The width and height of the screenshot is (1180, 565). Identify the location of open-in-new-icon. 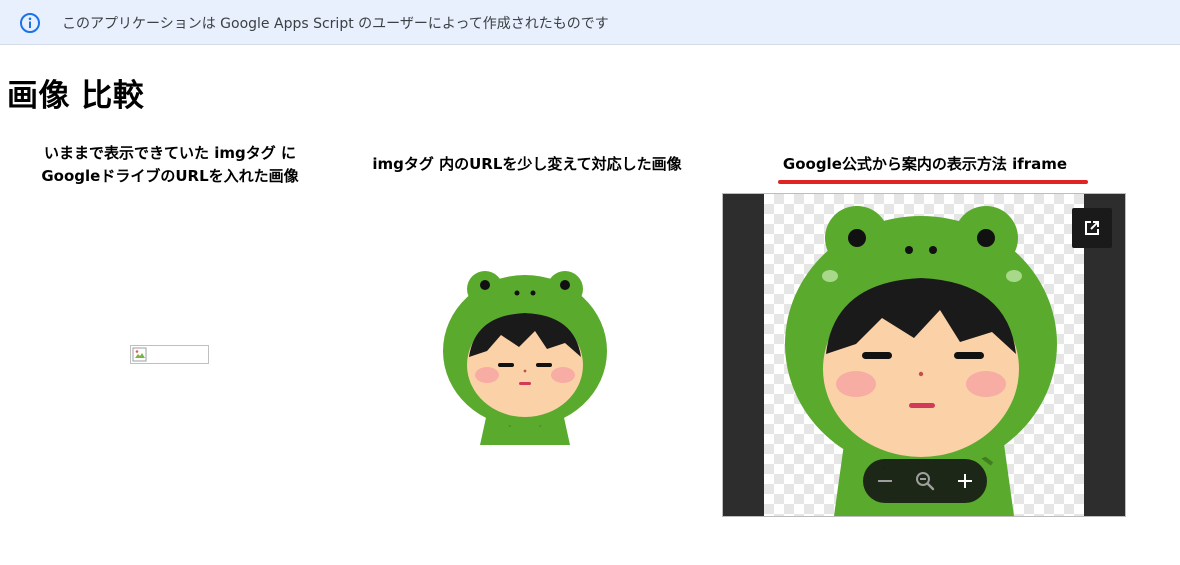
(1092, 228).